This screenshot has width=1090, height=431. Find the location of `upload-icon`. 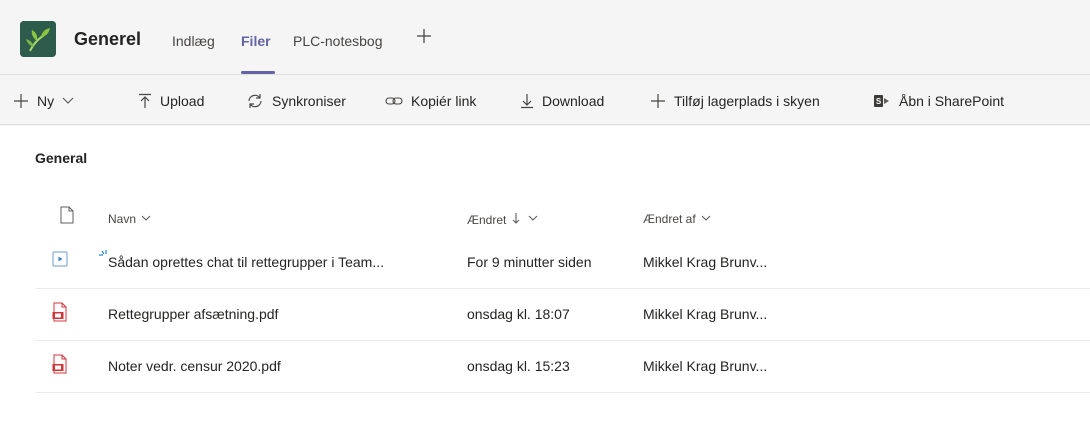

upload-icon is located at coordinates (145, 101).